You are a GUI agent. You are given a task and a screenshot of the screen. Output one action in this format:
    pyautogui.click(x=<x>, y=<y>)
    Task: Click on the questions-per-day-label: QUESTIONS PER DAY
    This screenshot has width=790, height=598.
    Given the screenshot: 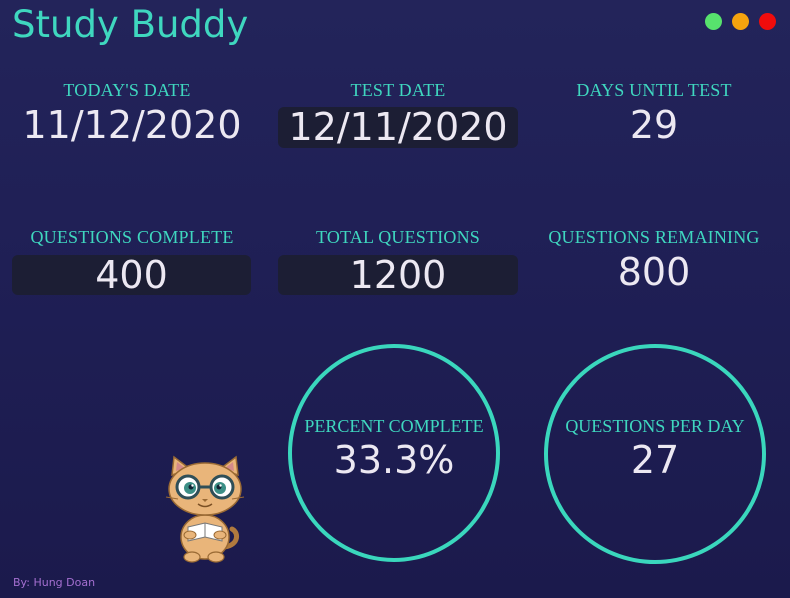 What is the action you would take?
    pyautogui.click(x=655, y=426)
    